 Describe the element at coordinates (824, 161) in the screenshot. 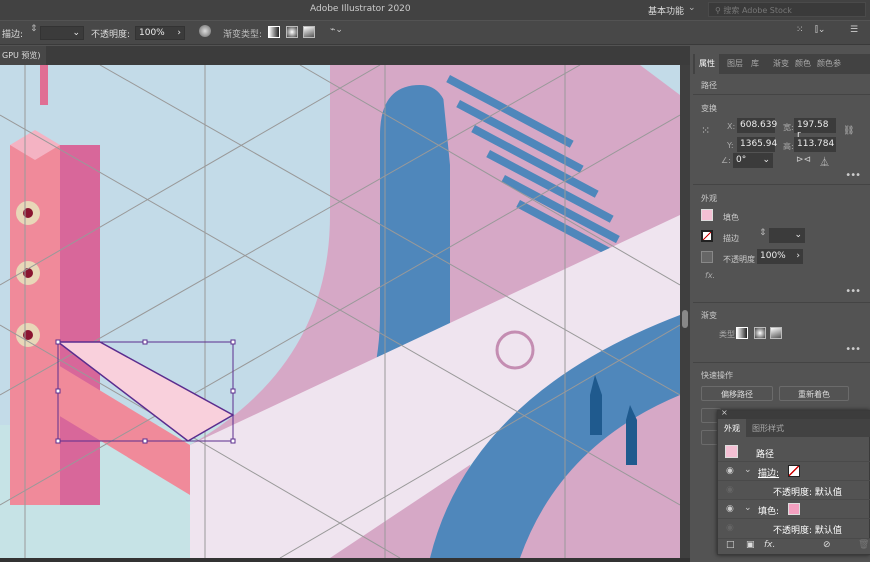

I see `flip-vertical-icon: ⏅` at that location.